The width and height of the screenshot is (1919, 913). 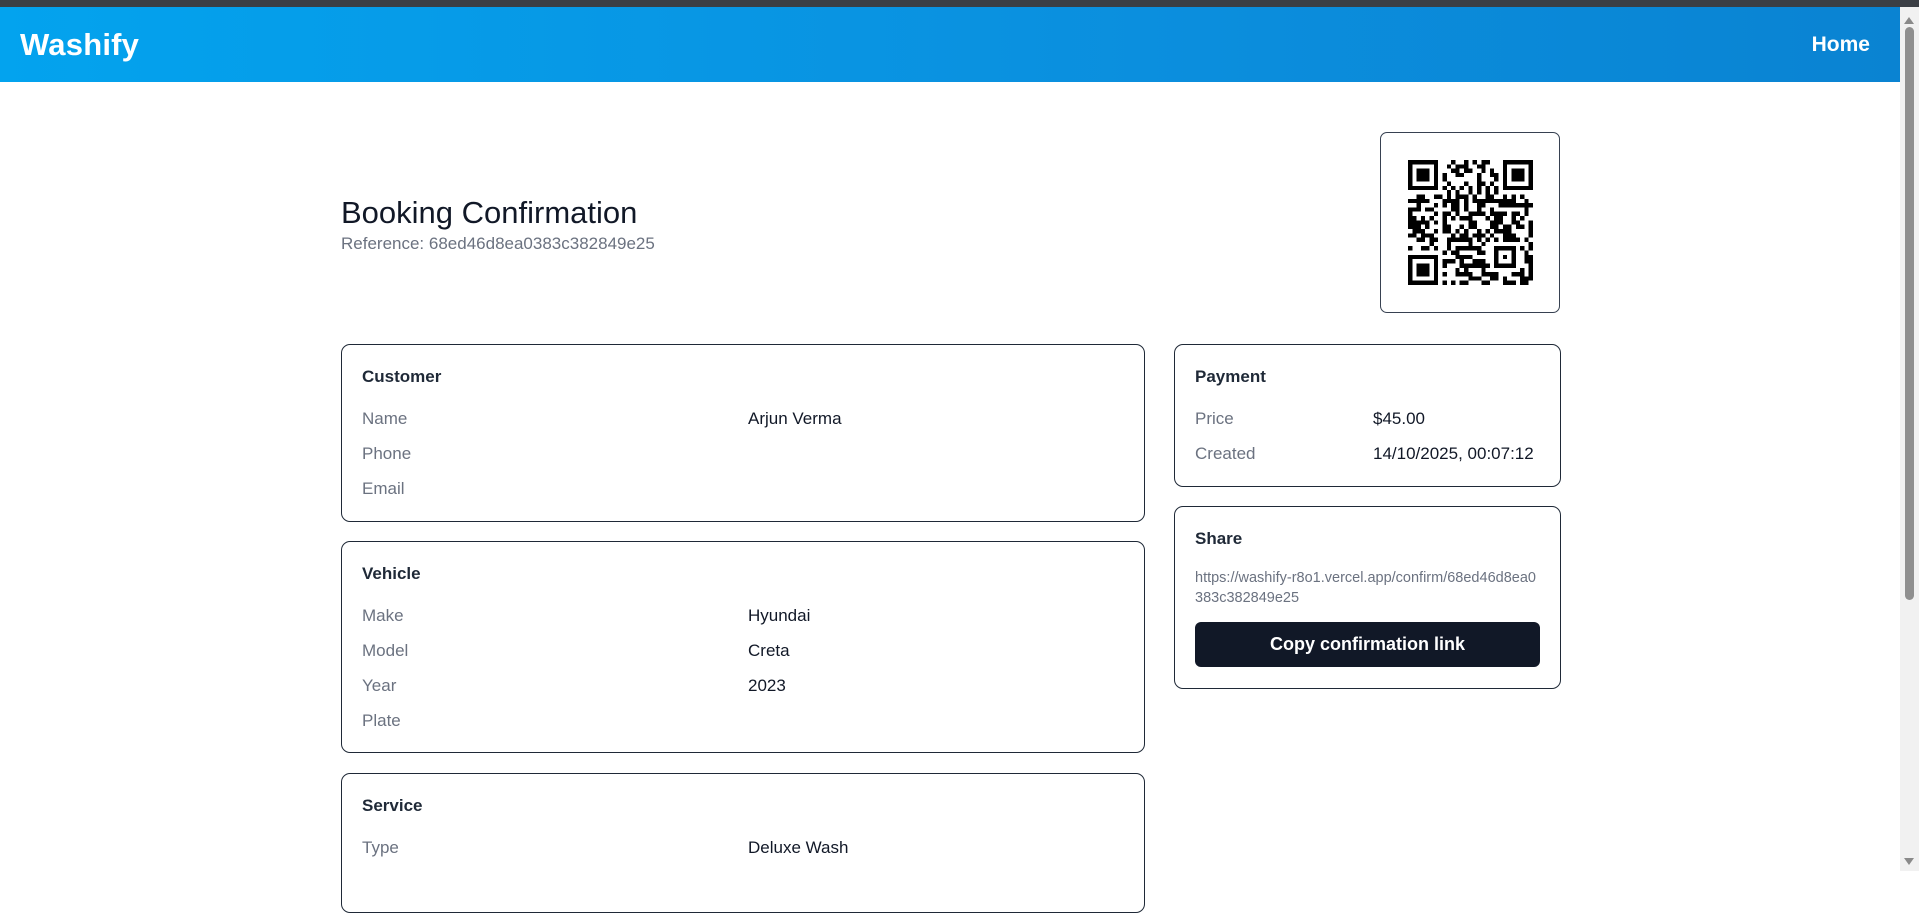 I want to click on qr-code-icon, so click(x=1470, y=222).